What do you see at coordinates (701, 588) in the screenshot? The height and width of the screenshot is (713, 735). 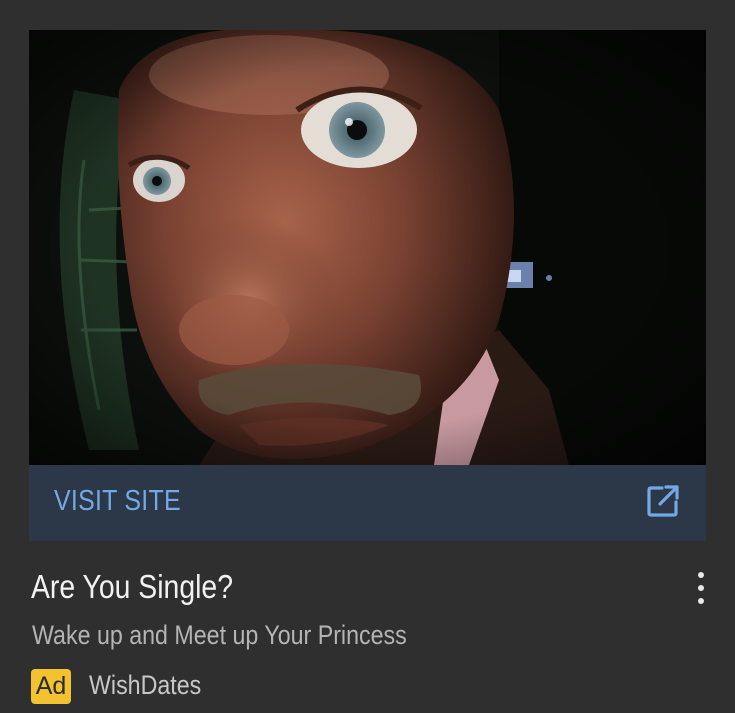 I see `more-vert-icon` at bounding box center [701, 588].